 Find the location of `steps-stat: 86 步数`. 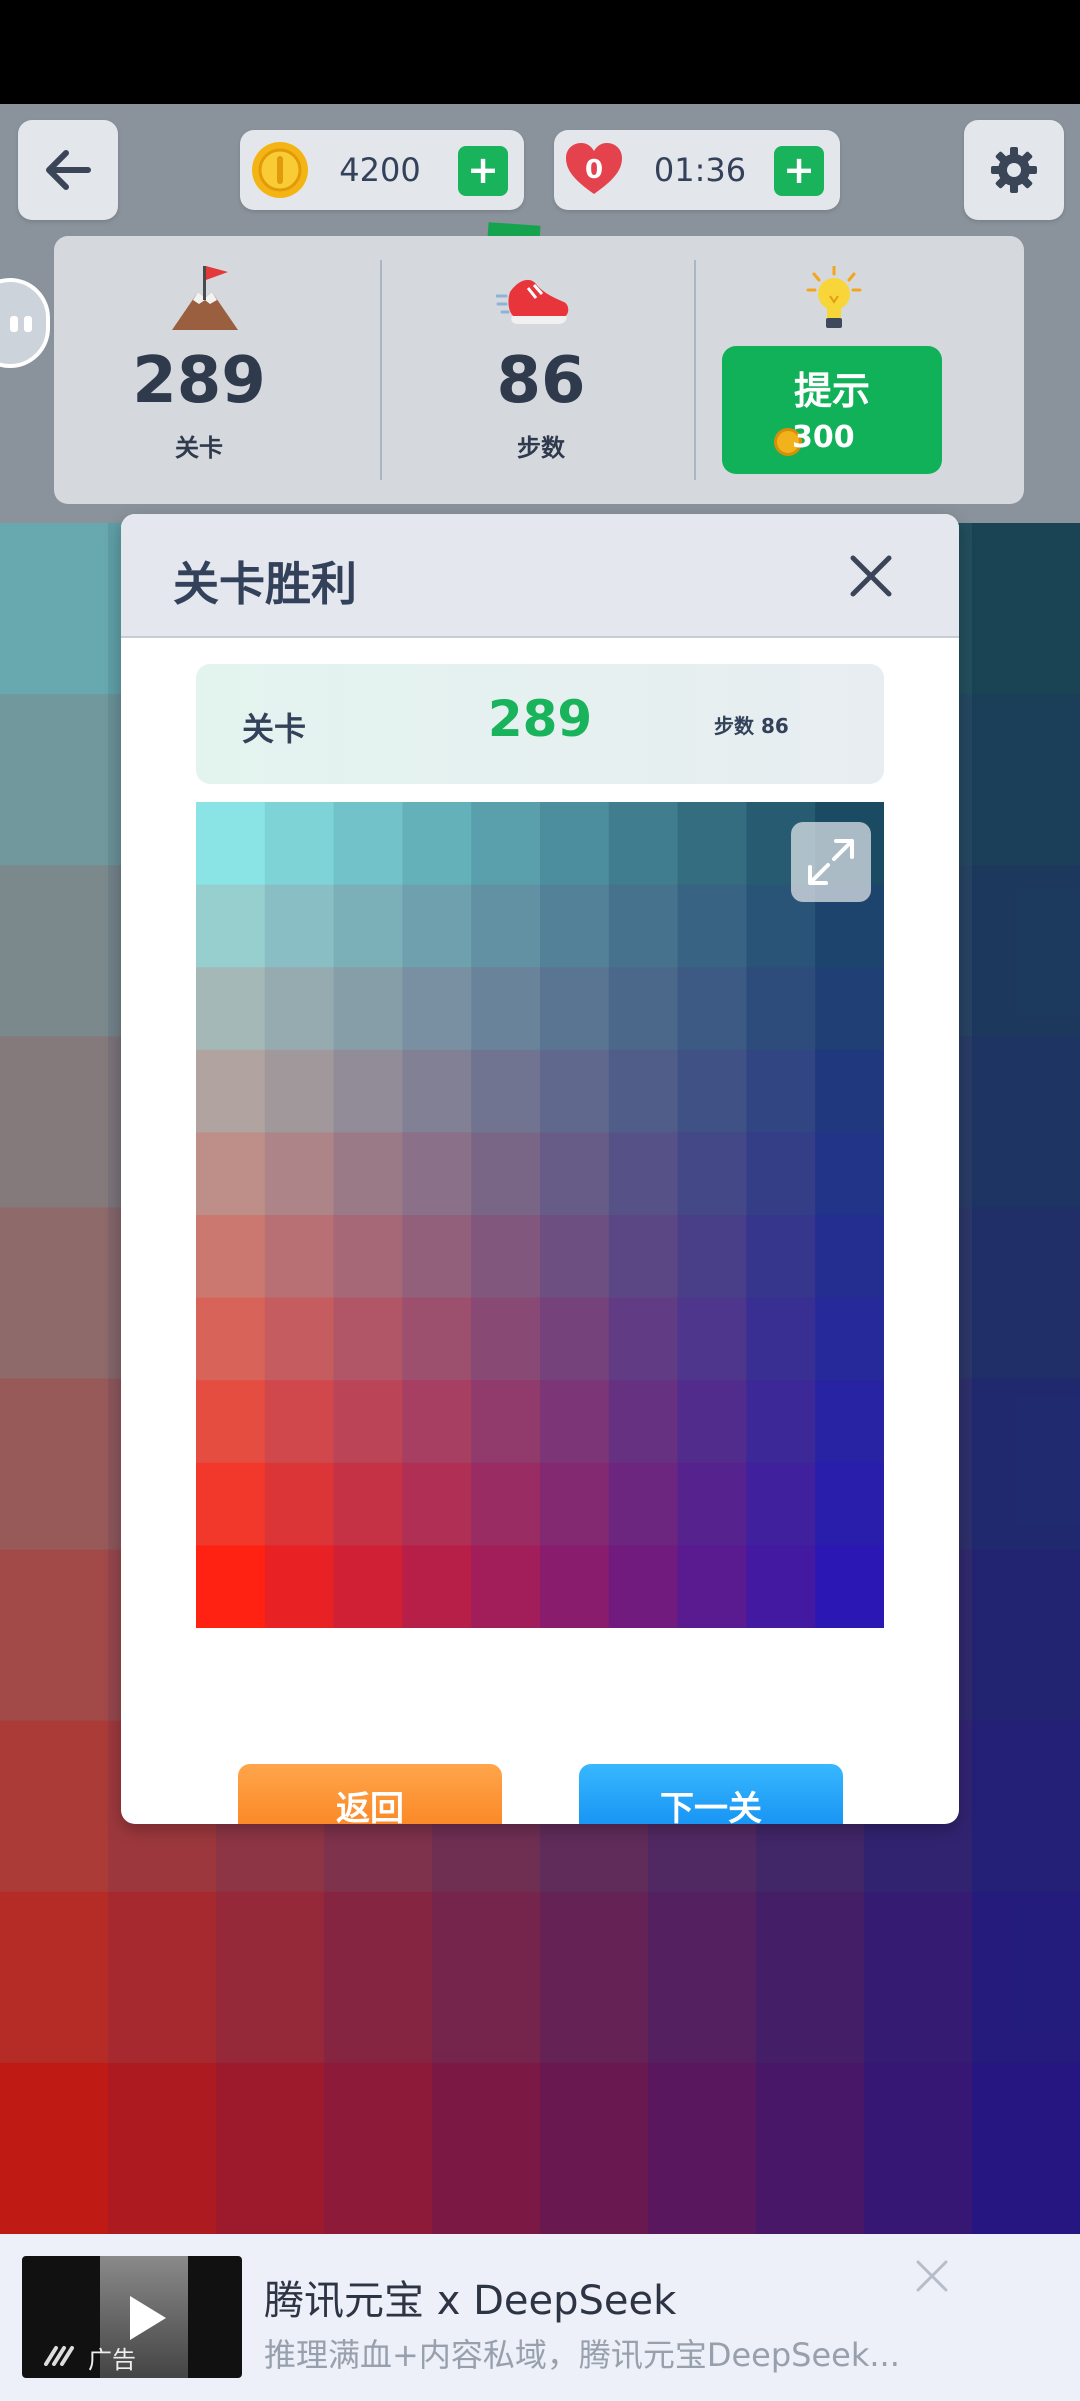

steps-stat: 86 步数 is located at coordinates (541, 370).